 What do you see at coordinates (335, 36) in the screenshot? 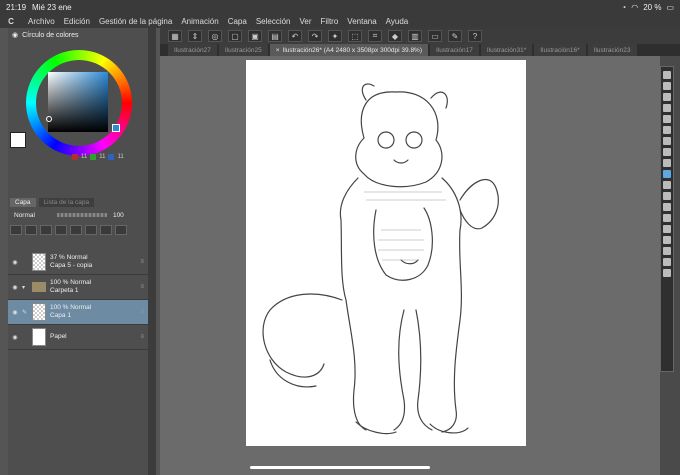
I see `transform-icon: ✦` at bounding box center [335, 36].